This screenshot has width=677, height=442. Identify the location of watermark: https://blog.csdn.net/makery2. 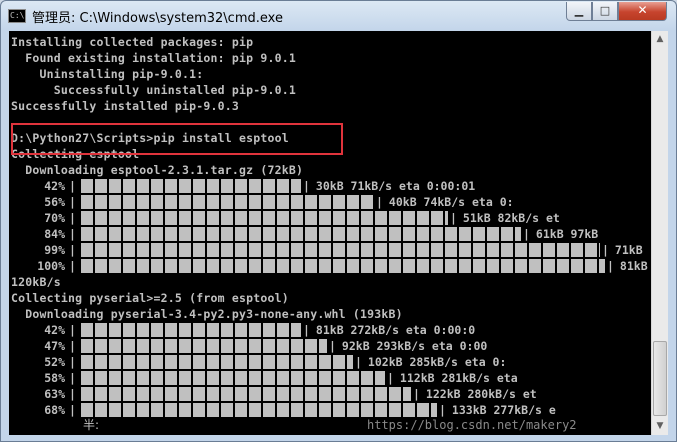
(472, 425).